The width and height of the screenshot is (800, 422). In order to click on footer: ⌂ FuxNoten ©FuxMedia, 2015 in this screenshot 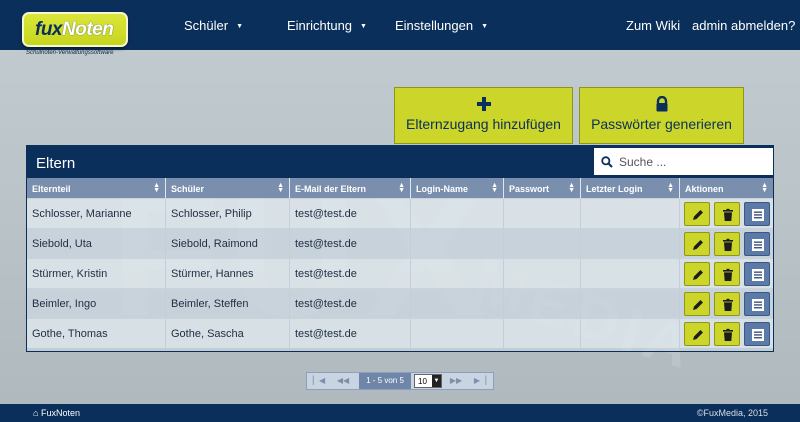, I will do `click(400, 413)`.